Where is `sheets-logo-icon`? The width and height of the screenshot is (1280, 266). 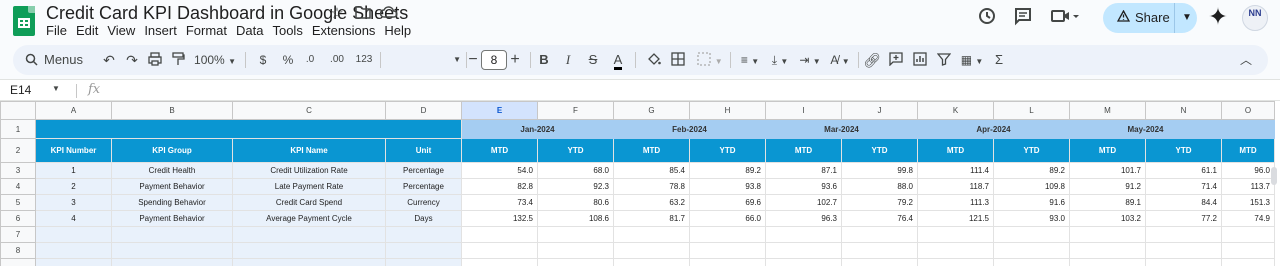 sheets-logo-icon is located at coordinates (24, 21).